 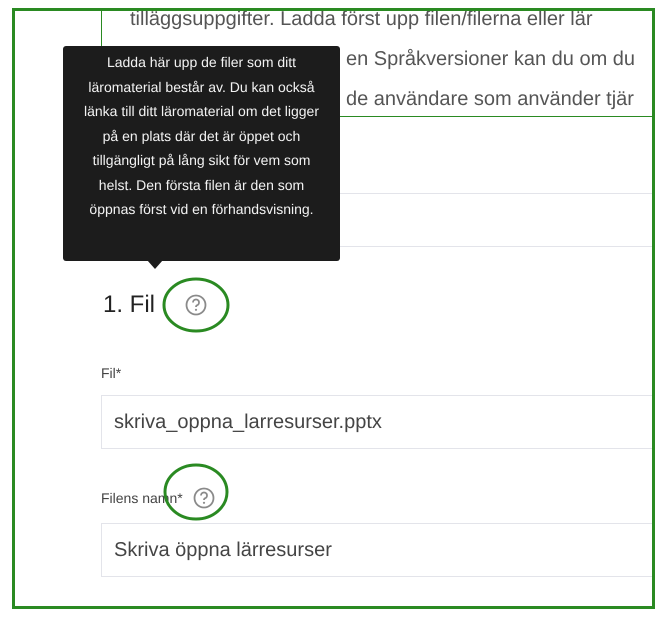 What do you see at coordinates (376, 550) in the screenshot?
I see `text-field: Skriva öppna lärresurser` at bounding box center [376, 550].